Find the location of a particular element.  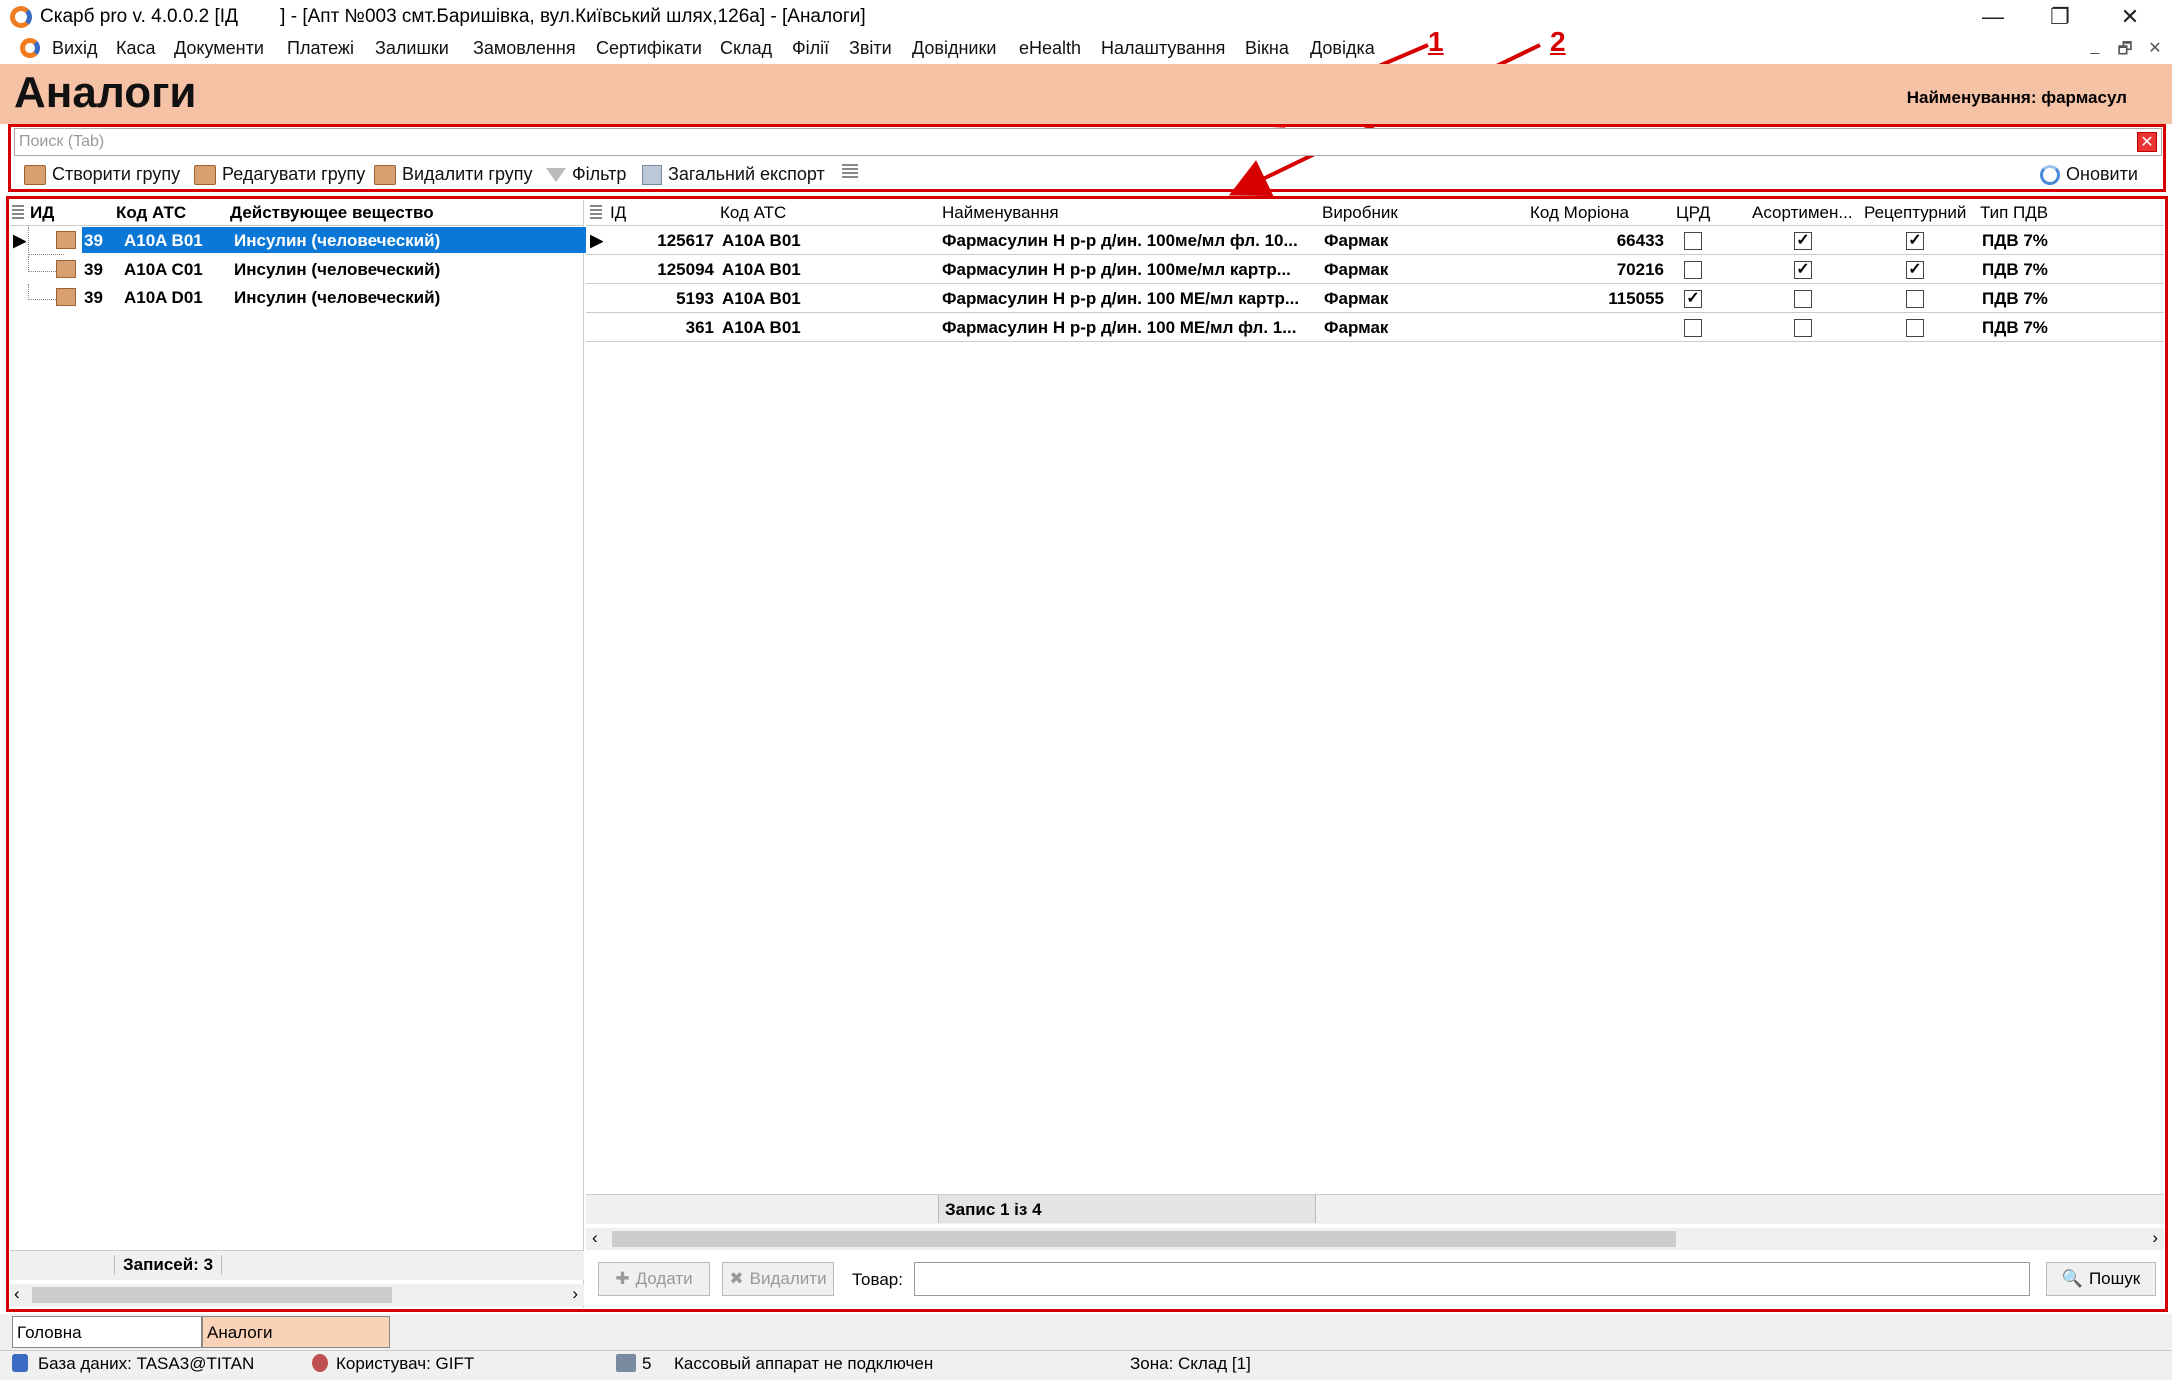

left-horizontal-scrollbar: ‹ › is located at coordinates (297, 1295).